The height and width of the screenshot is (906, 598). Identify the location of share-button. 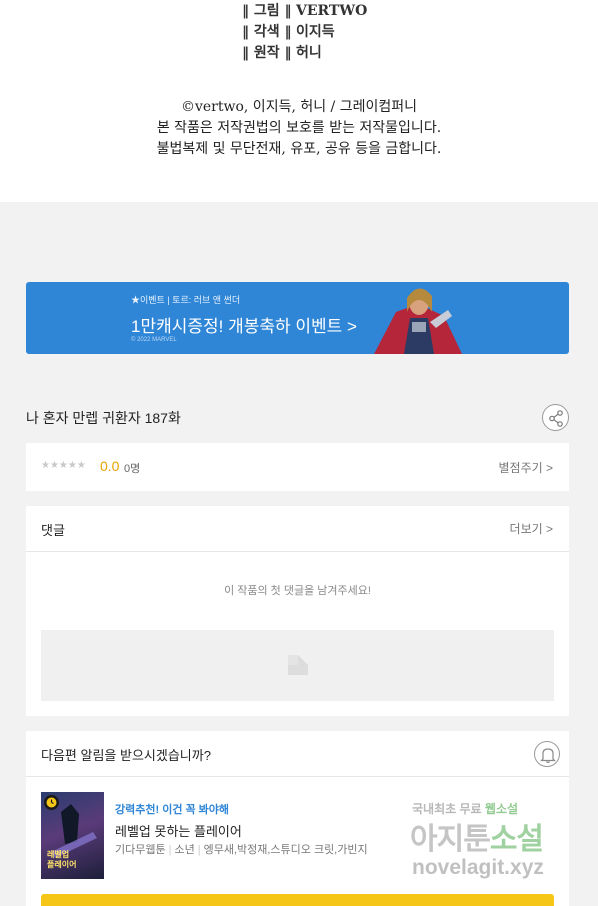
(555, 417).